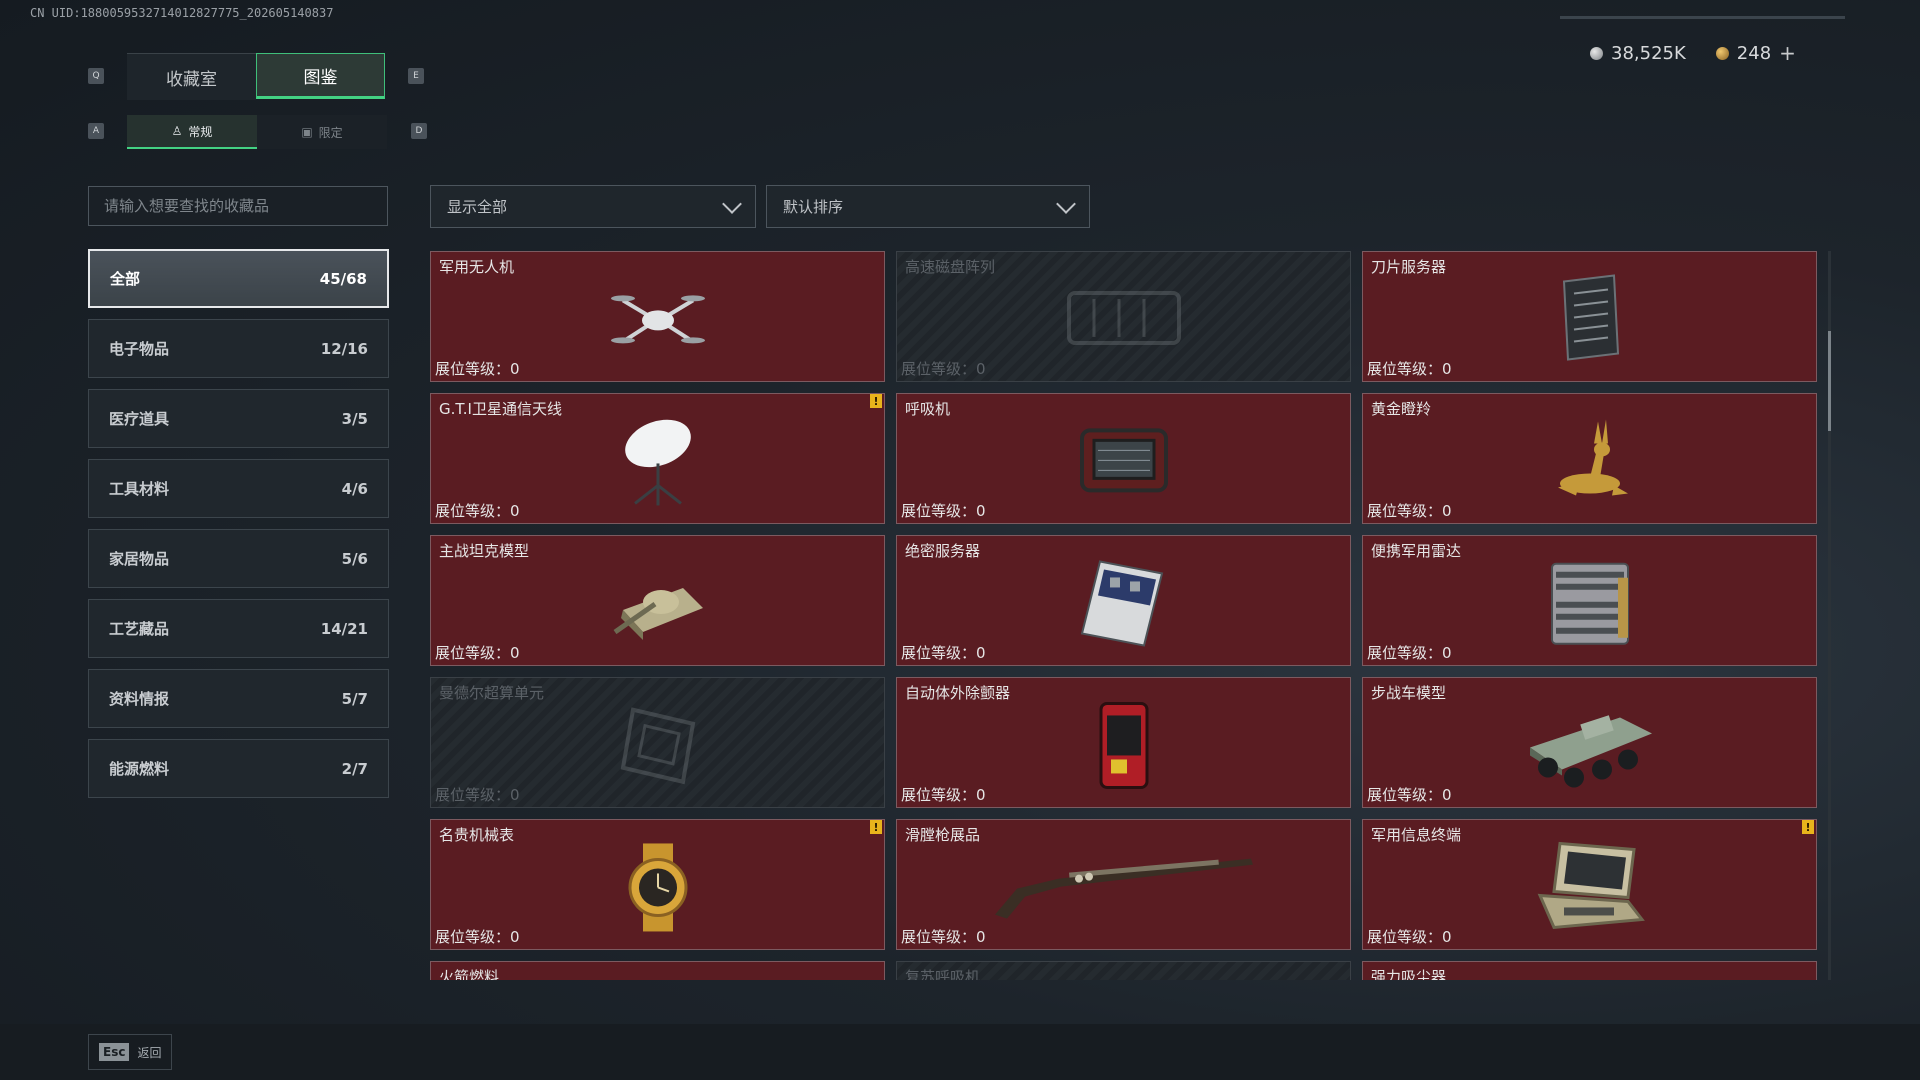 Image resolution: width=1920 pixels, height=1080 pixels. What do you see at coordinates (484, 551) in the screenshot?
I see `item-name: 主战坦克模型` at bounding box center [484, 551].